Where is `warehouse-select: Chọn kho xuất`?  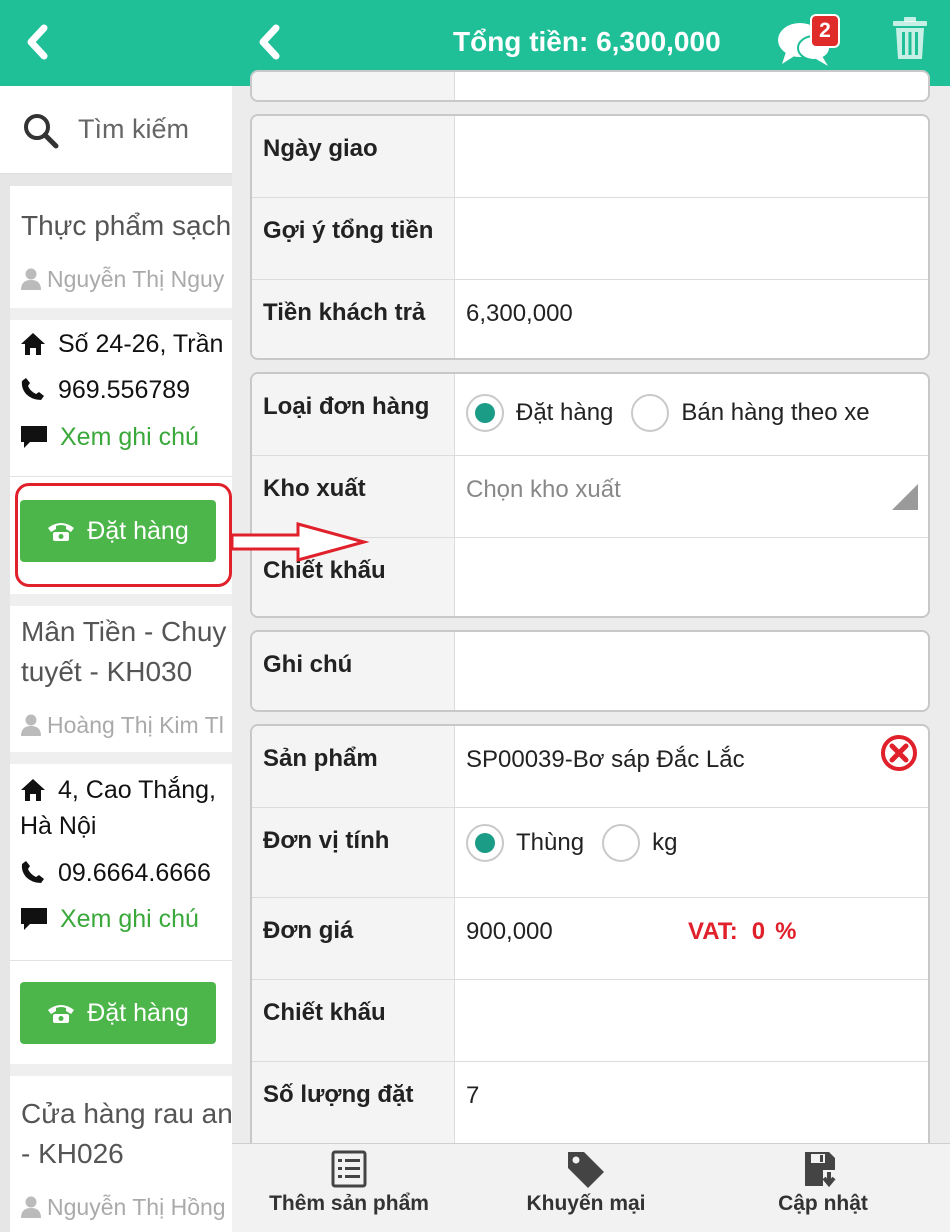
warehouse-select: Chọn kho xuất is located at coordinates (543, 490).